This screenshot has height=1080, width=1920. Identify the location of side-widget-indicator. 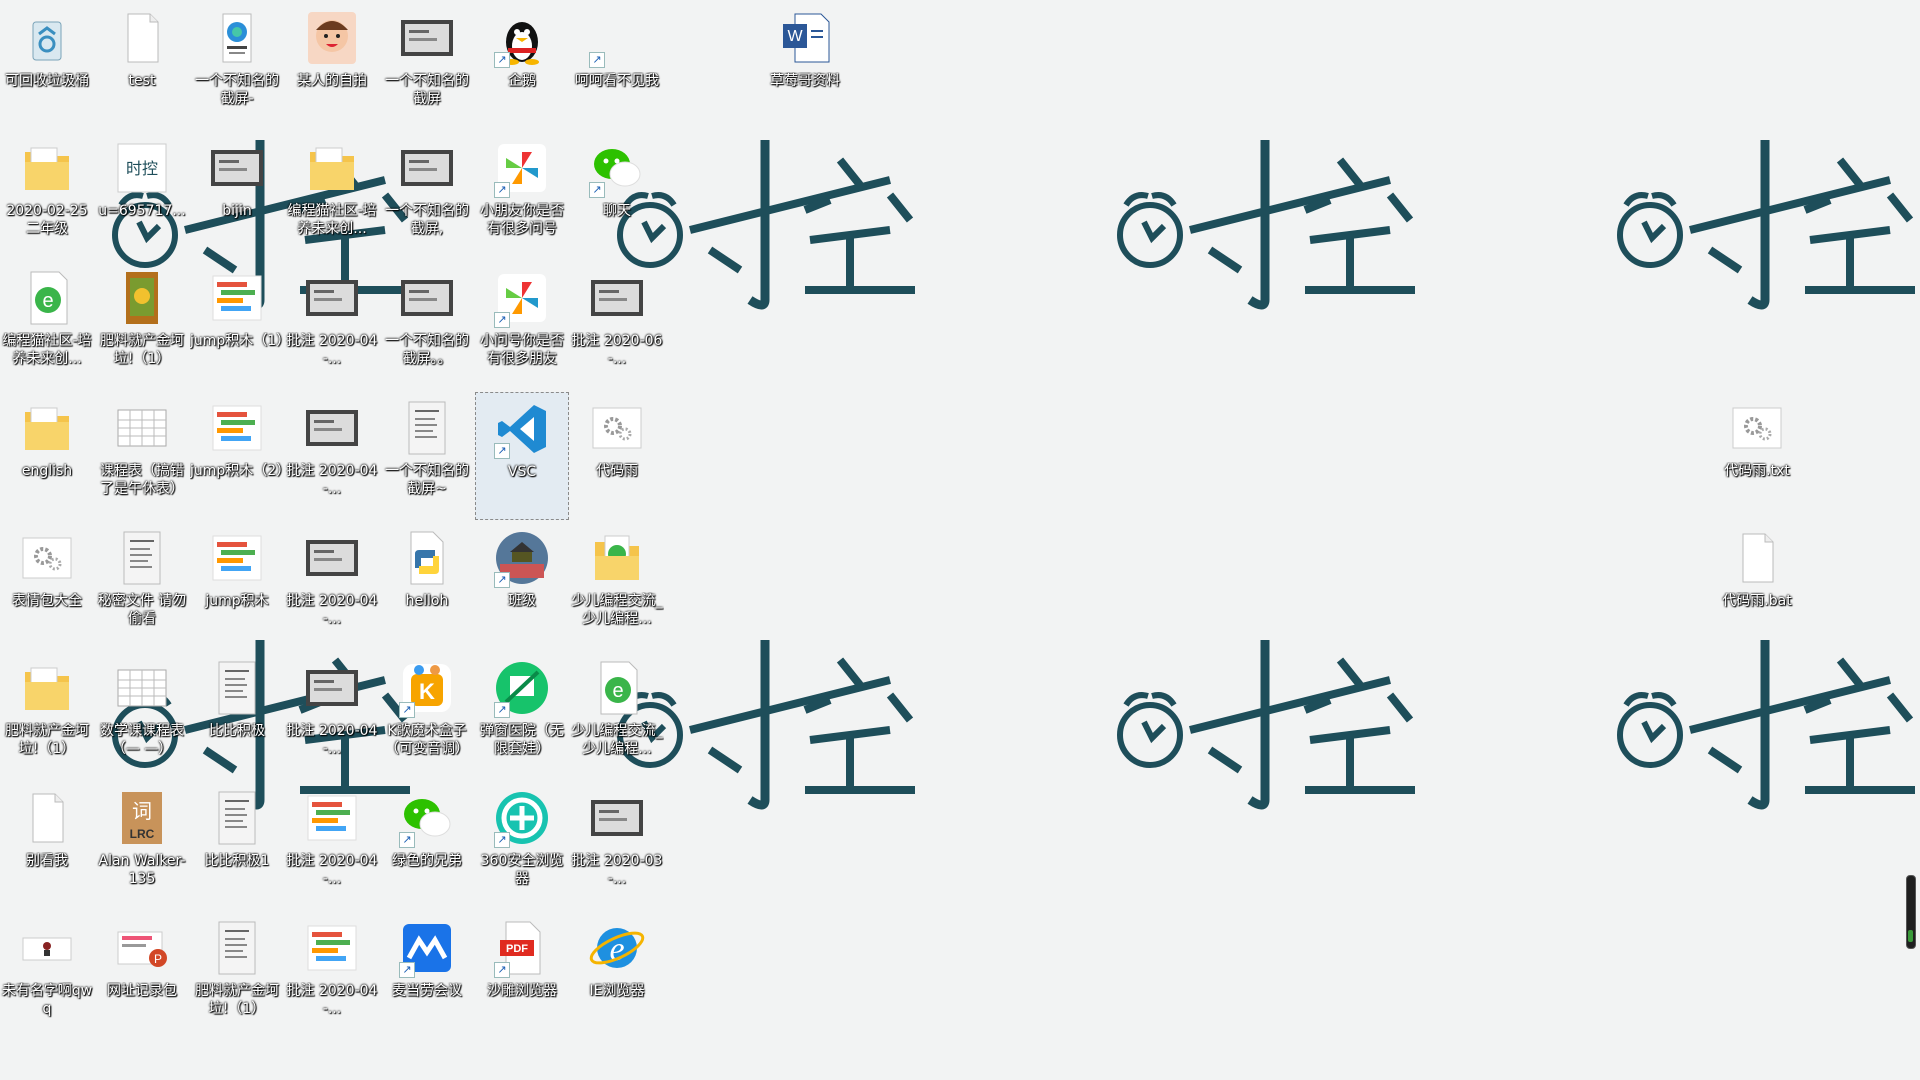
(1910, 936).